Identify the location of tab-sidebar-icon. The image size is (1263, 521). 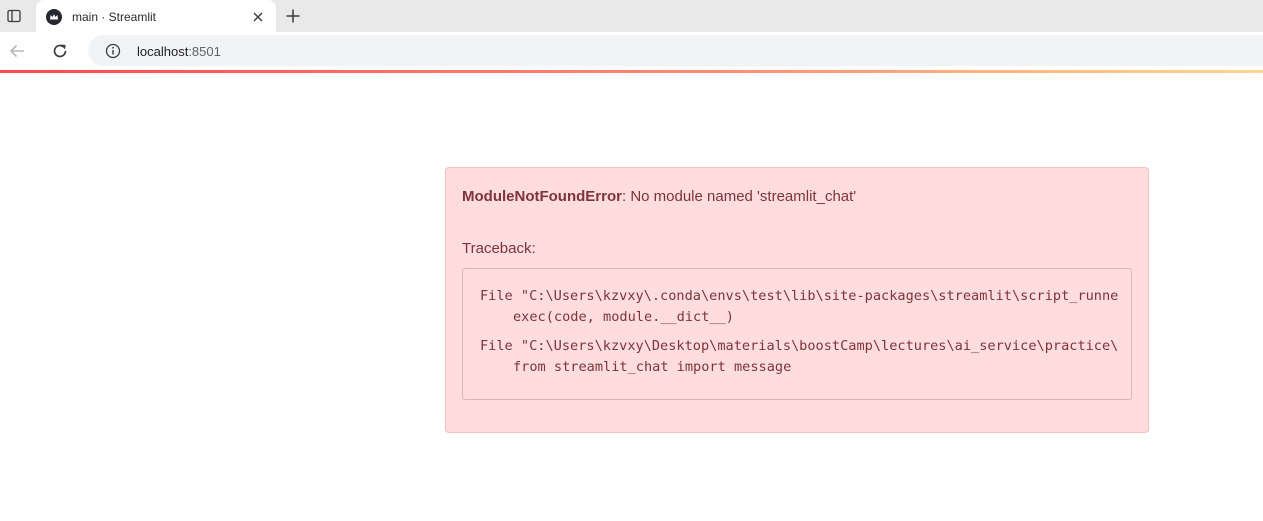
(14, 16).